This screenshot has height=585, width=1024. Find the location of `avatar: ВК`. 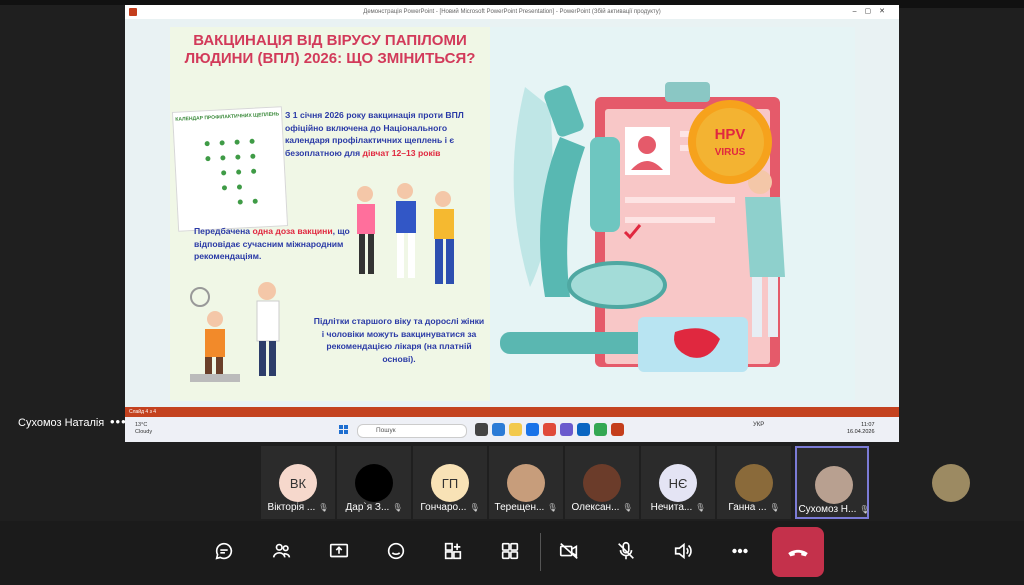

avatar: ВК is located at coordinates (298, 483).